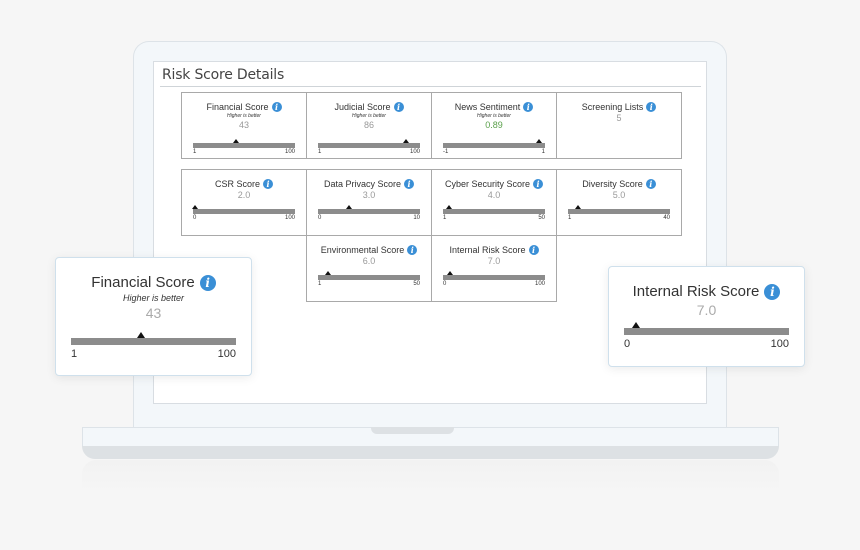 The height and width of the screenshot is (550, 860). What do you see at coordinates (362, 250) in the screenshot?
I see `card-title-environmental-score: Environmental Score` at bounding box center [362, 250].